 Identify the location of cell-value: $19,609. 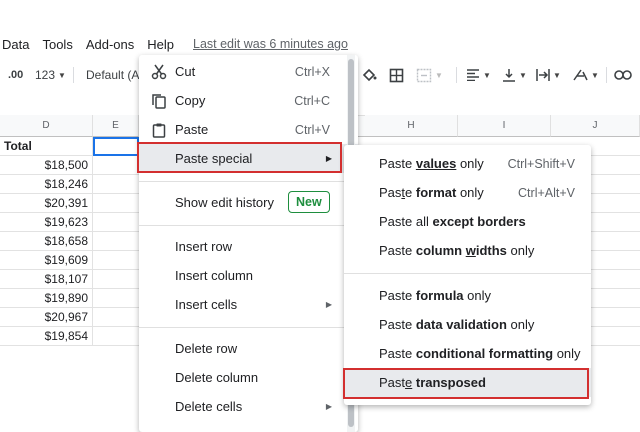
(46, 260).